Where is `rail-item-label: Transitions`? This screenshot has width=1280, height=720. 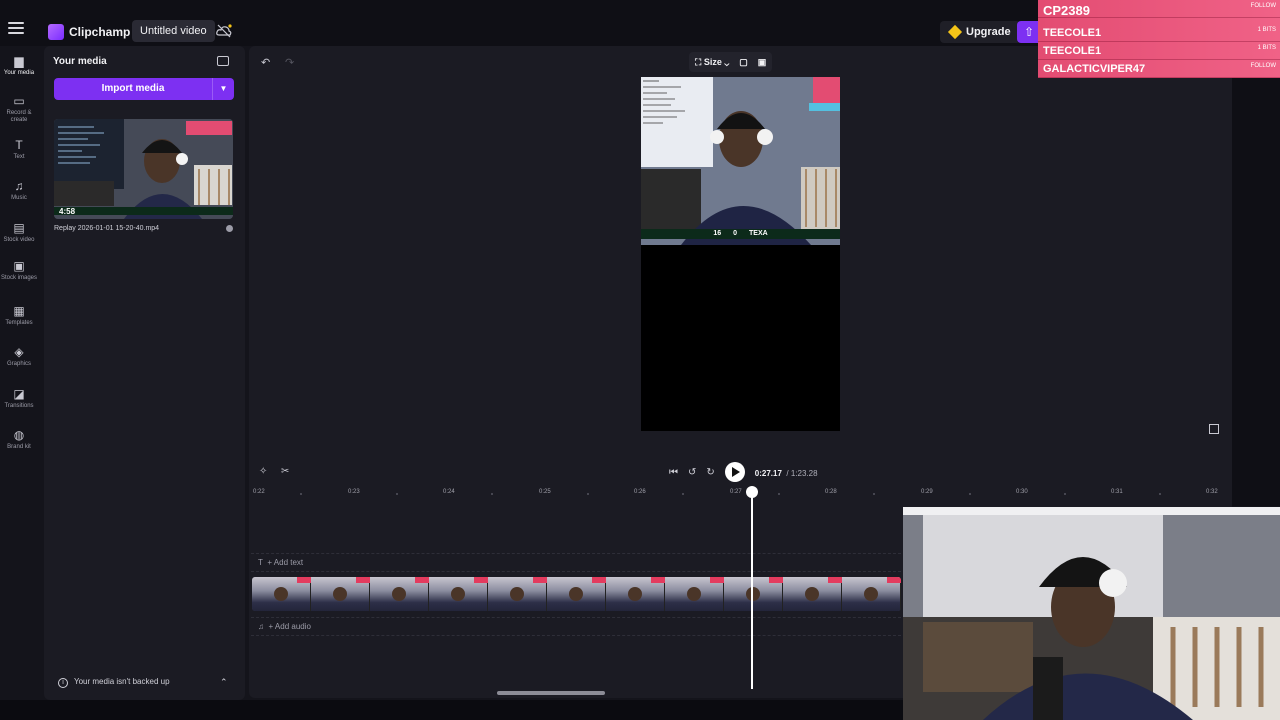 rail-item-label: Transitions is located at coordinates (19, 406).